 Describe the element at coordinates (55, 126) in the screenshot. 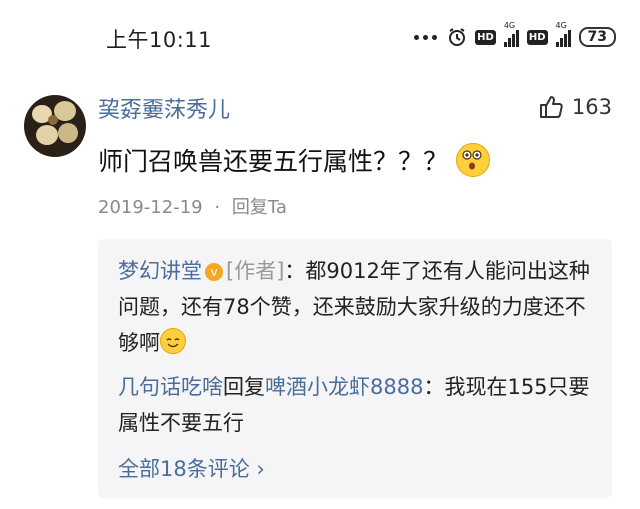

I see `avatar` at that location.